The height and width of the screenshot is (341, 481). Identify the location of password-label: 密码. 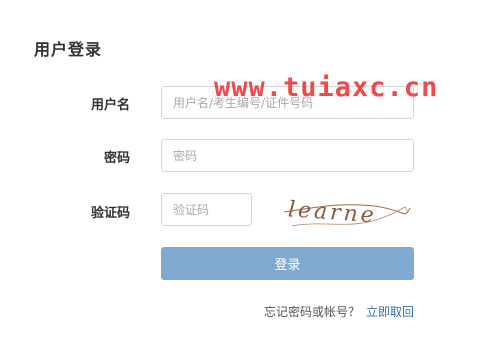
(116, 158).